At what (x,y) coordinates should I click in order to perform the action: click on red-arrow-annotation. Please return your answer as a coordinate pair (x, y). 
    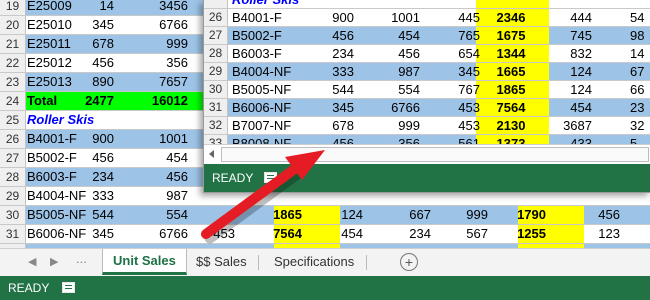
    Looking at the image, I should click on (263, 197).